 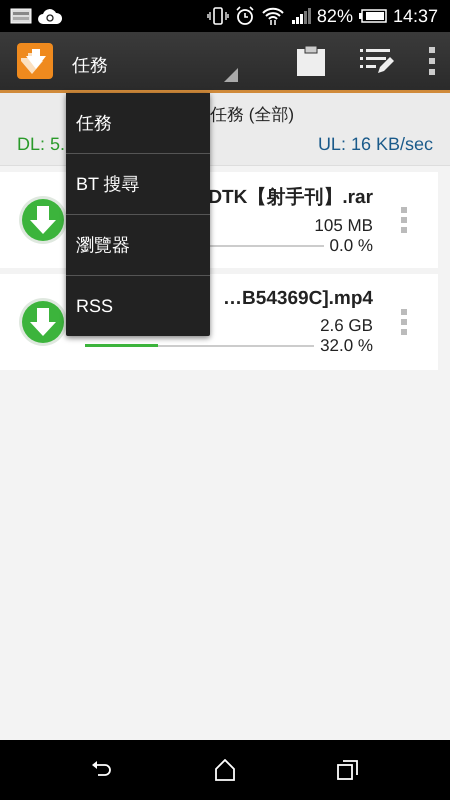 What do you see at coordinates (244, 16) in the screenshot?
I see `alarm-icon` at bounding box center [244, 16].